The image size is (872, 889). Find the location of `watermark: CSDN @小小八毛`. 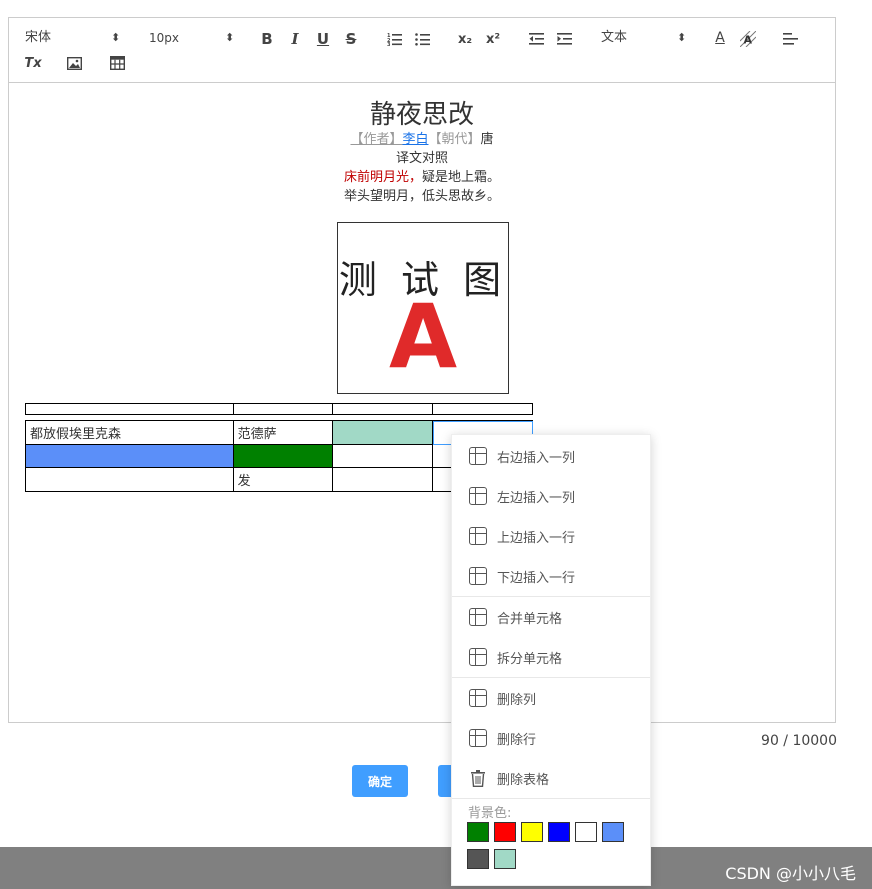

watermark: CSDN @小小八毛 is located at coordinates (790, 873).